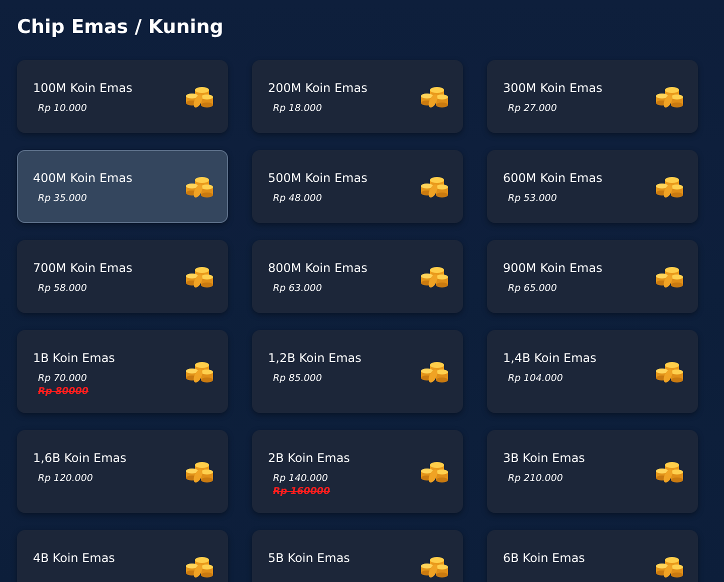  I want to click on product-card: 300M Koin Emas Rp 27.000, so click(592, 96).